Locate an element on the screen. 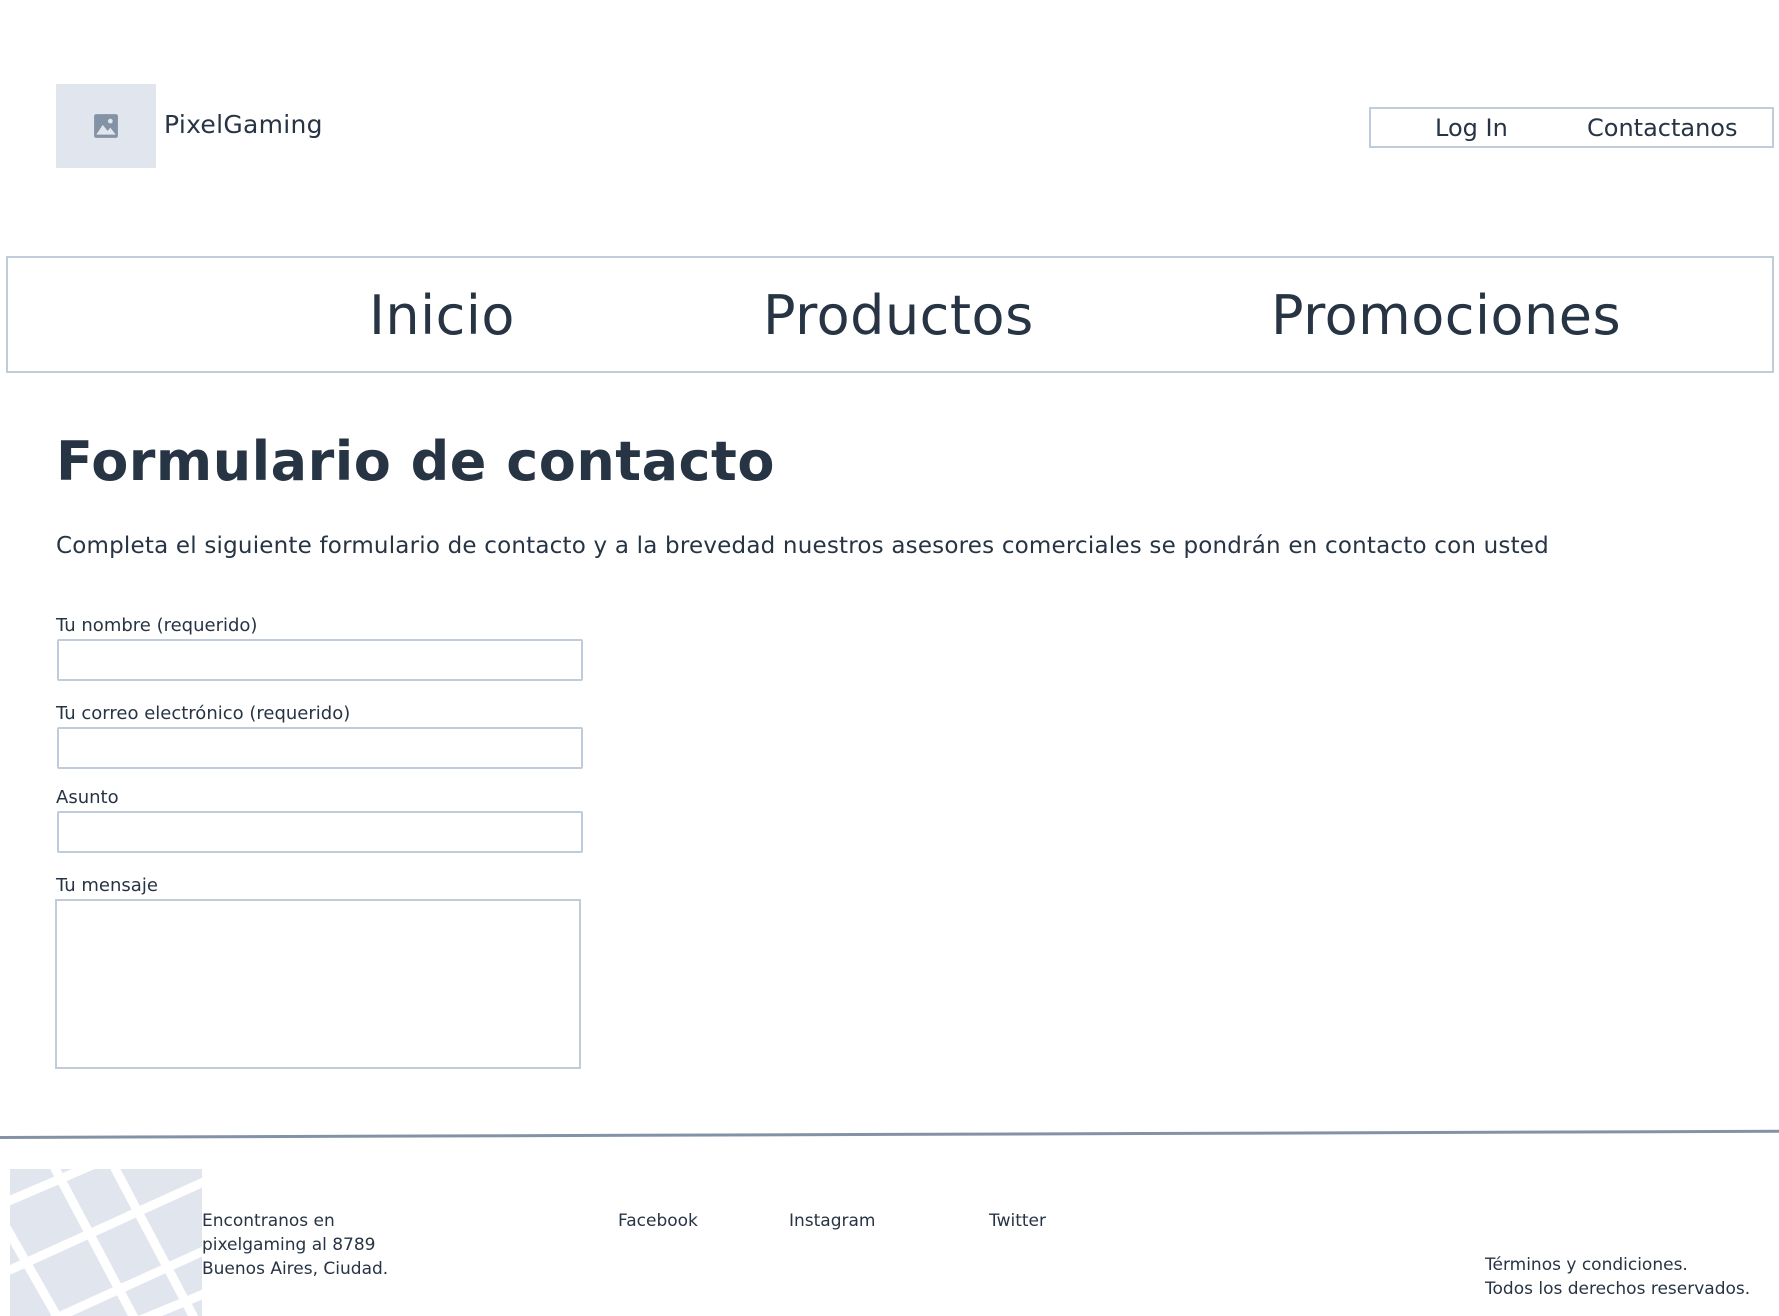 The image size is (1779, 1316). account-actions: Log In Contactanos is located at coordinates (1571, 127).